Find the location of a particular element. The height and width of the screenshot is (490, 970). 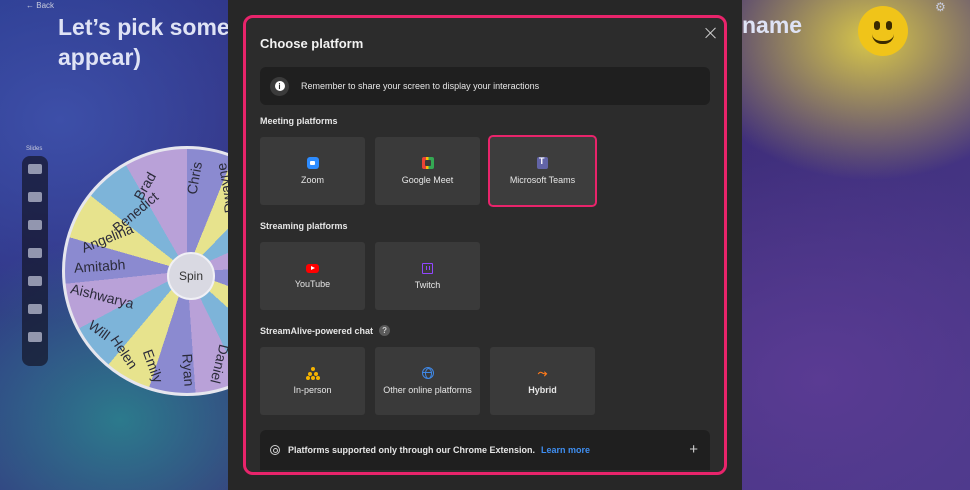

card-label: Google Meet is located at coordinates (427, 180).